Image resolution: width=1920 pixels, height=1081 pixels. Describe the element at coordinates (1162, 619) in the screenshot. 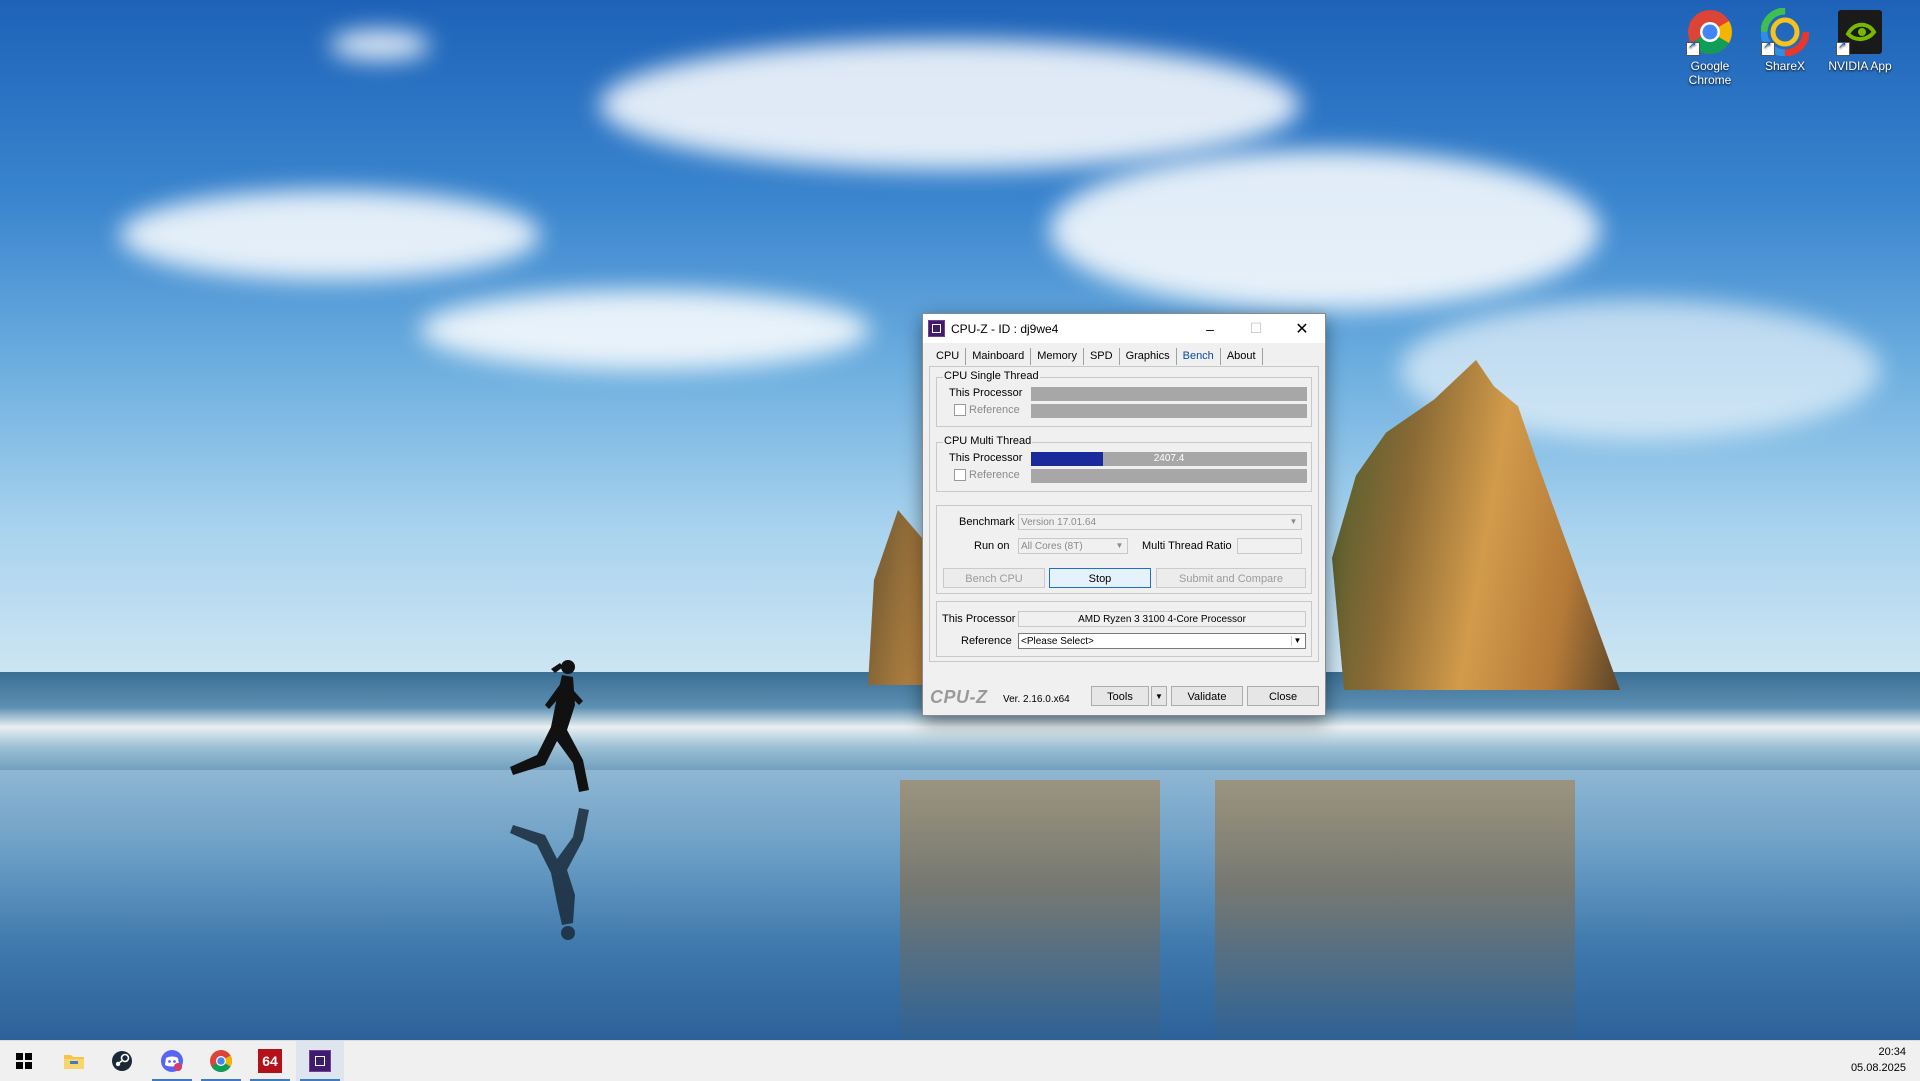

I see `this-processor-name: AMD Ryzen 3 3100 4-Core Processor` at that location.